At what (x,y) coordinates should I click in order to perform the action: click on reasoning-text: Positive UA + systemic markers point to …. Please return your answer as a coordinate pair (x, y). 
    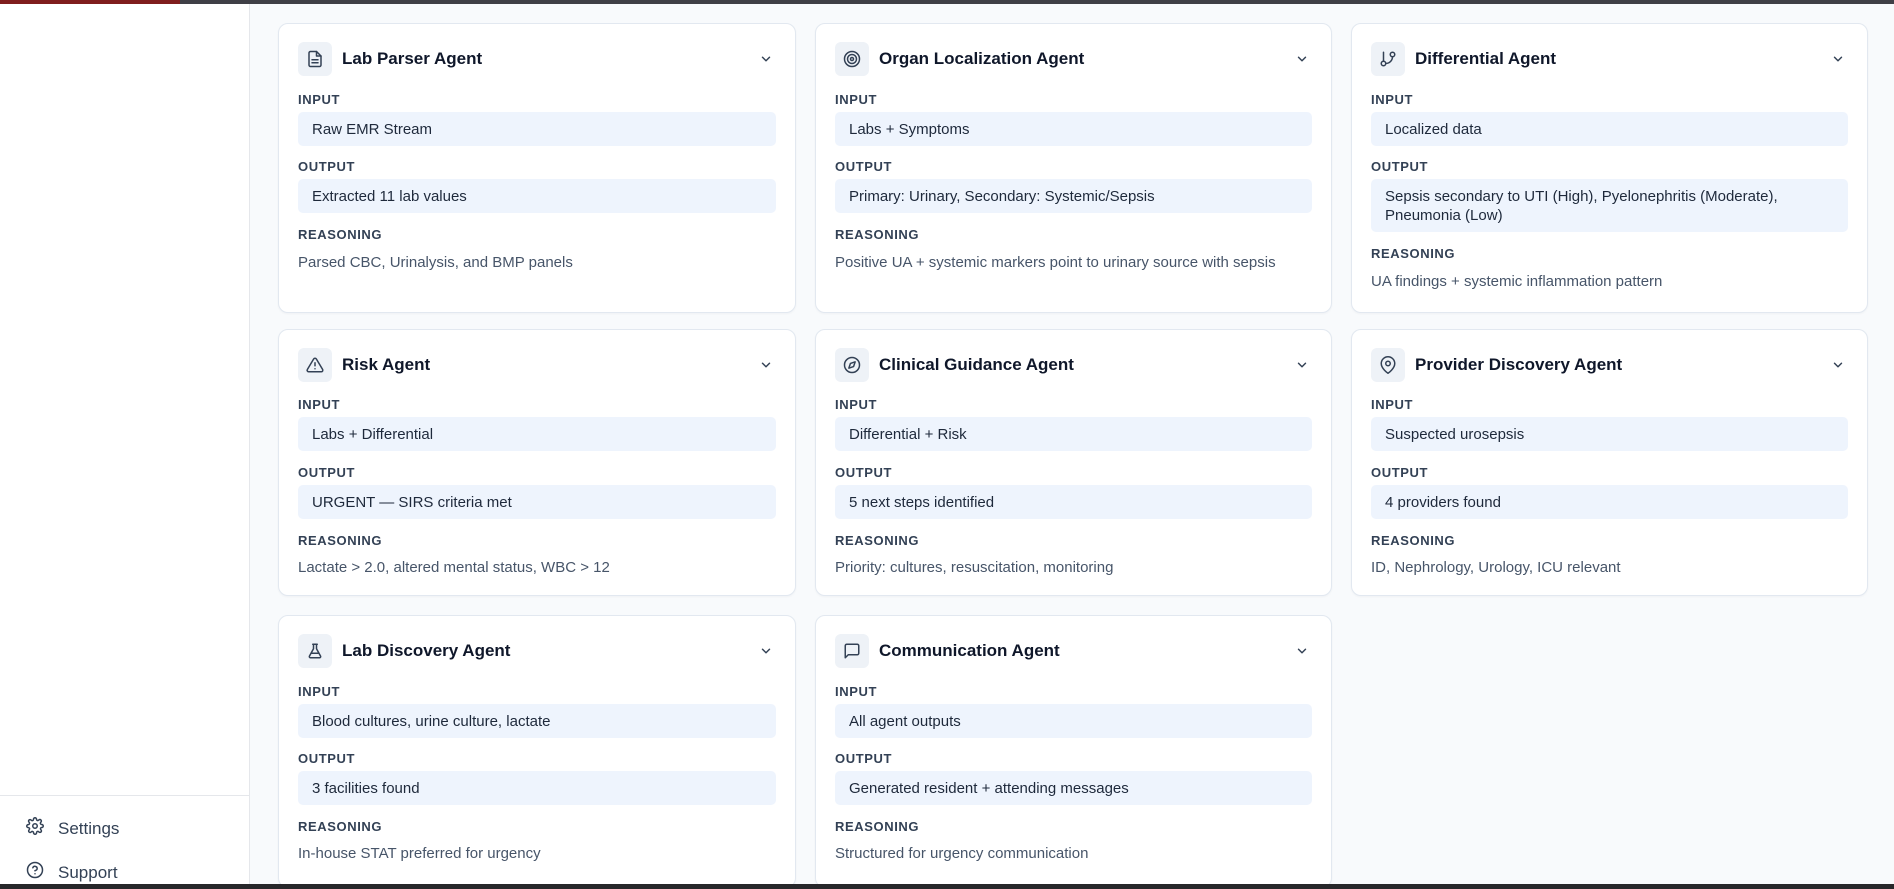
    Looking at the image, I should click on (1055, 262).